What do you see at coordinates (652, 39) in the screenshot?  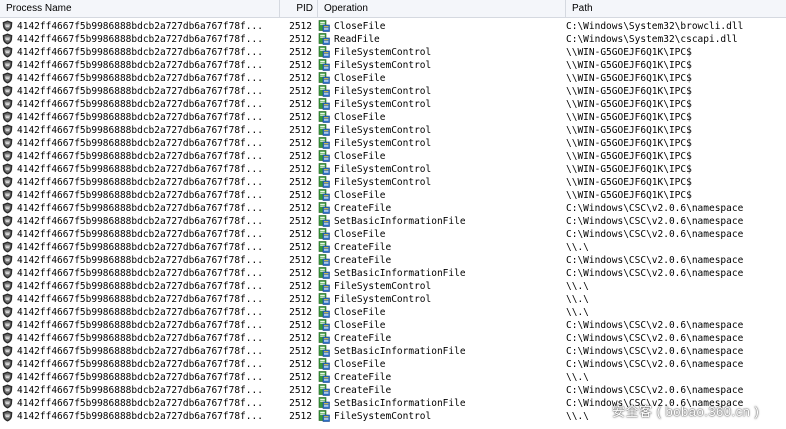 I see `path-cell: C:\Windows\System32\cscapi.dll` at bounding box center [652, 39].